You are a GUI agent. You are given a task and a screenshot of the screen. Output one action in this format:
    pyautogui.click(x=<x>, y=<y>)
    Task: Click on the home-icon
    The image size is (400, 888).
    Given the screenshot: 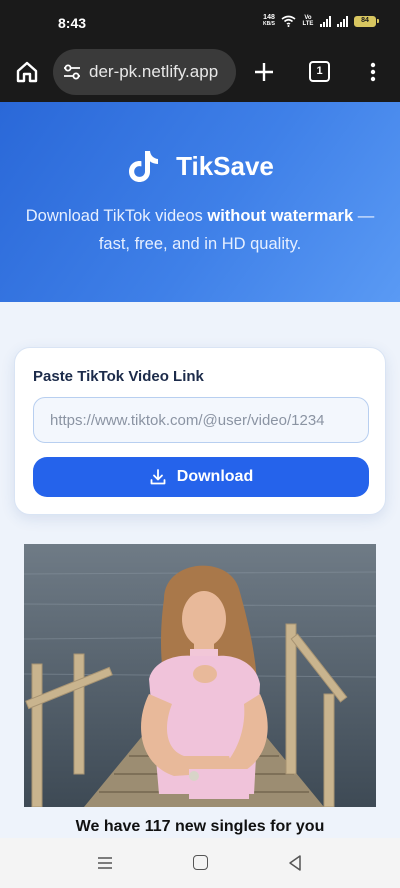 What is the action you would take?
    pyautogui.click(x=27, y=72)
    